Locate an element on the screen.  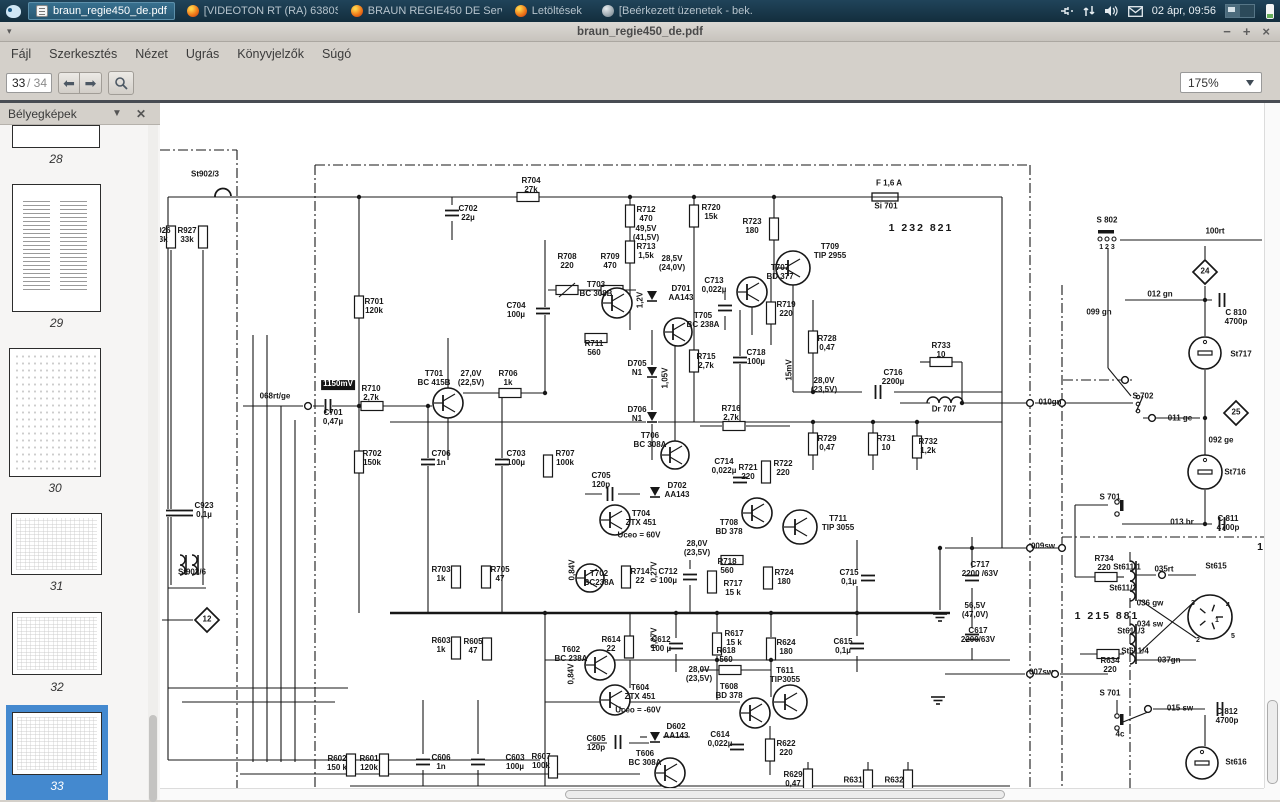
window-titlebar: ▾ braun_regie450_de.pdf − + × is located at coordinates (640, 32).